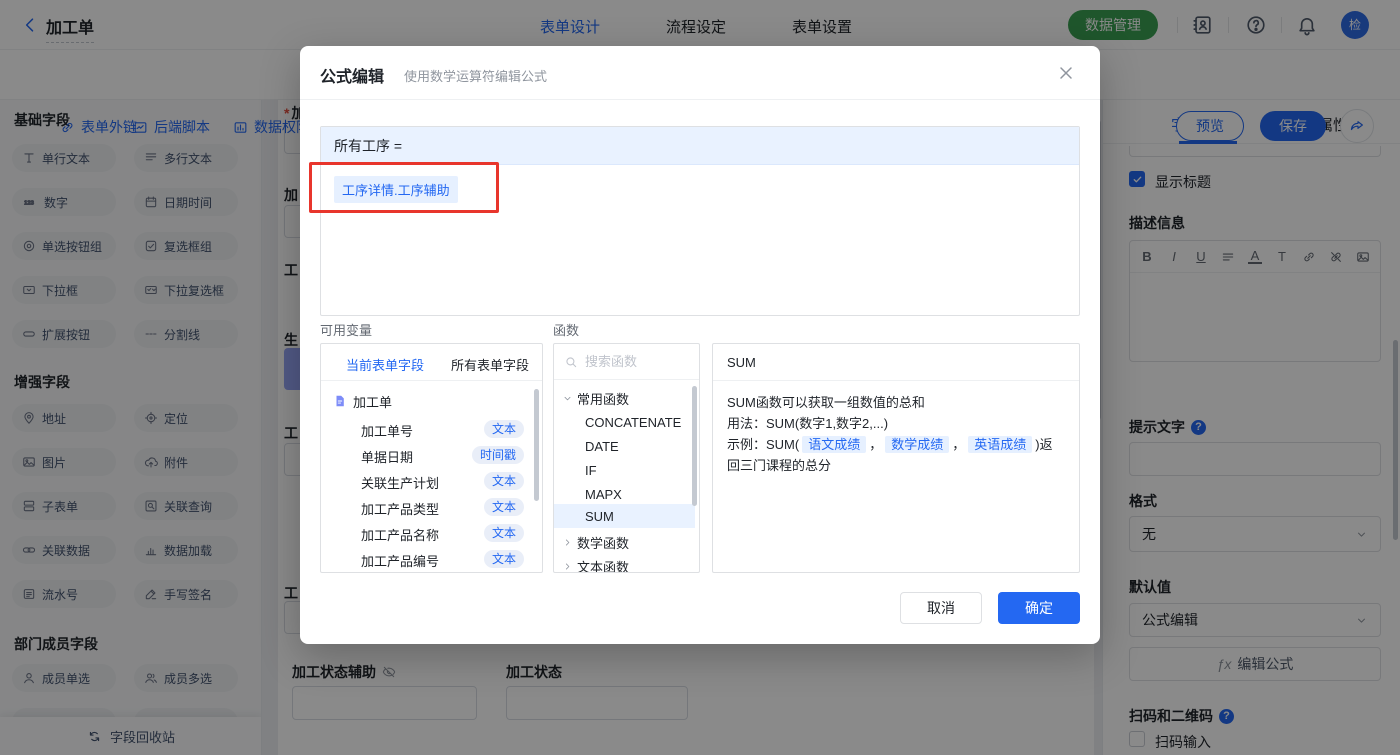 The width and height of the screenshot is (1400, 755). I want to click on formula-target: 所有工序 =, so click(700, 146).